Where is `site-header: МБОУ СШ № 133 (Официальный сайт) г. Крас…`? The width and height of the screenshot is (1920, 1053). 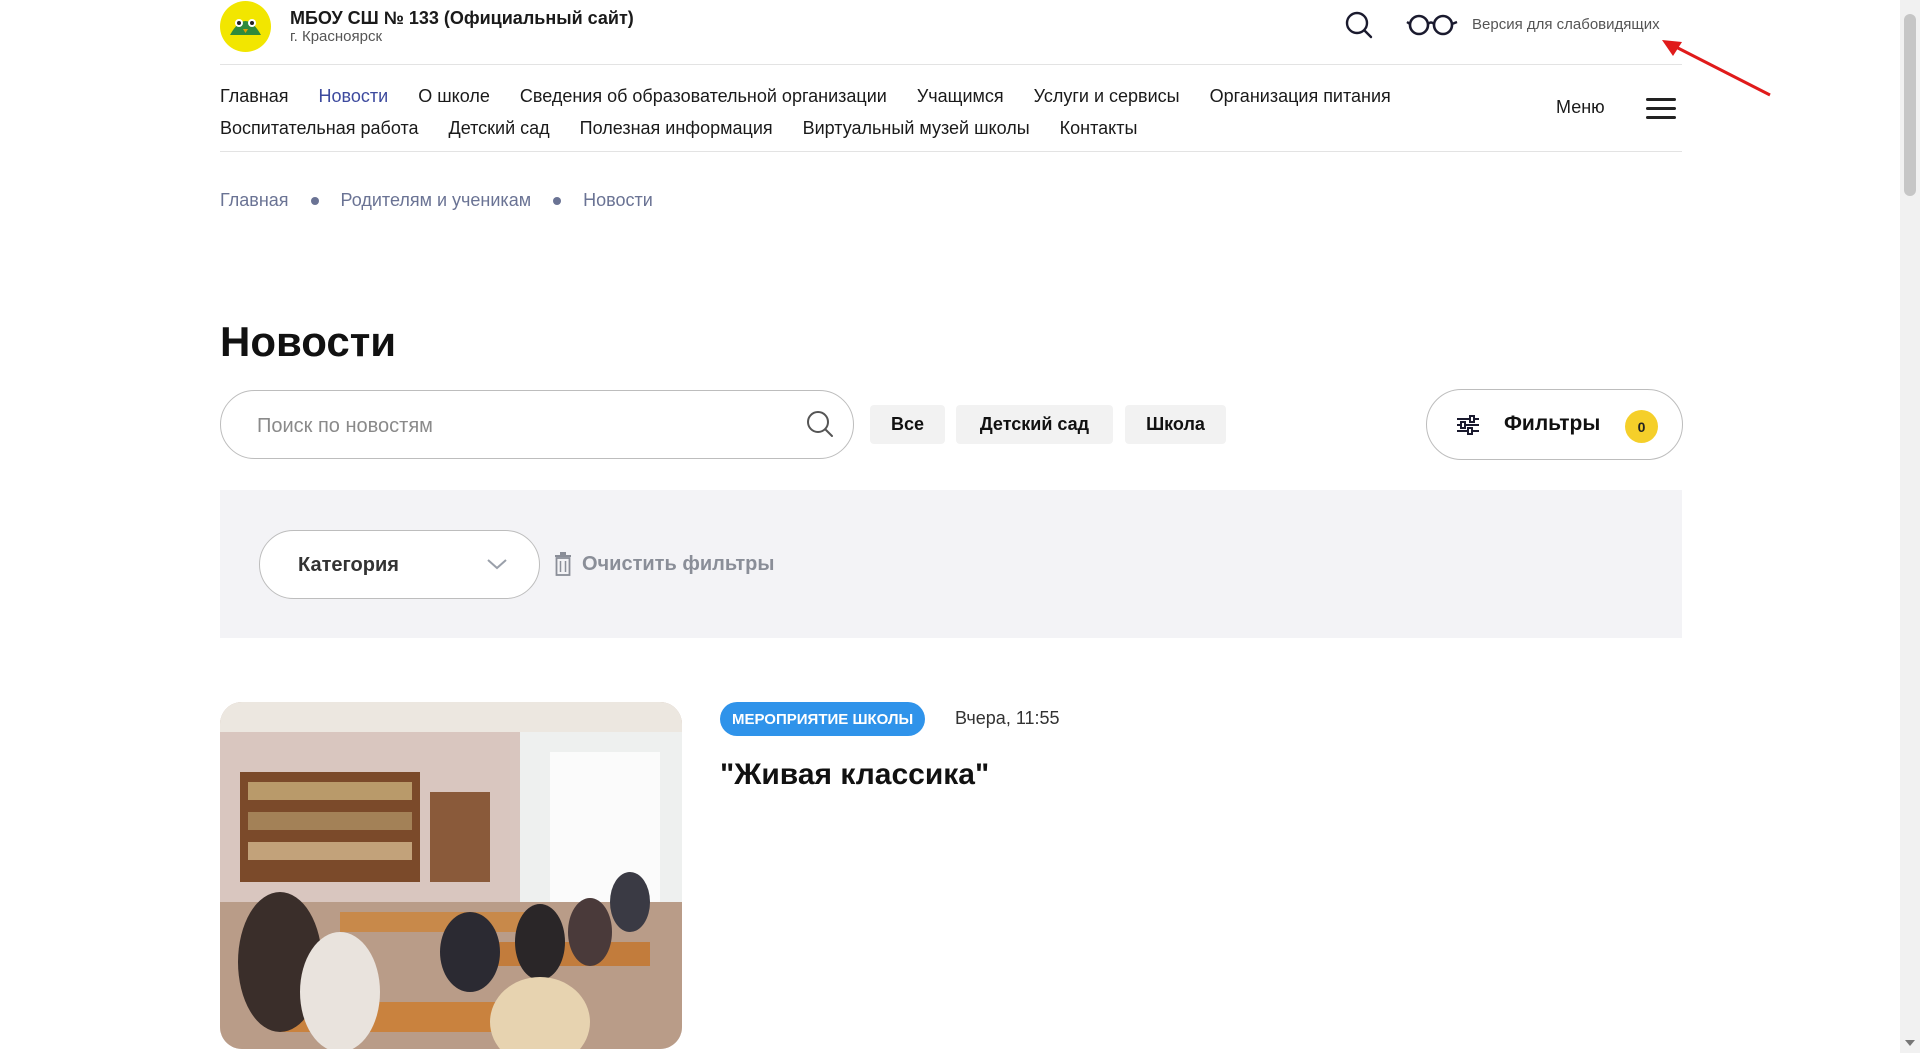
site-header: МБОУ СШ № 133 (Официальный сайт) г. Крас… is located at coordinates (951, 32).